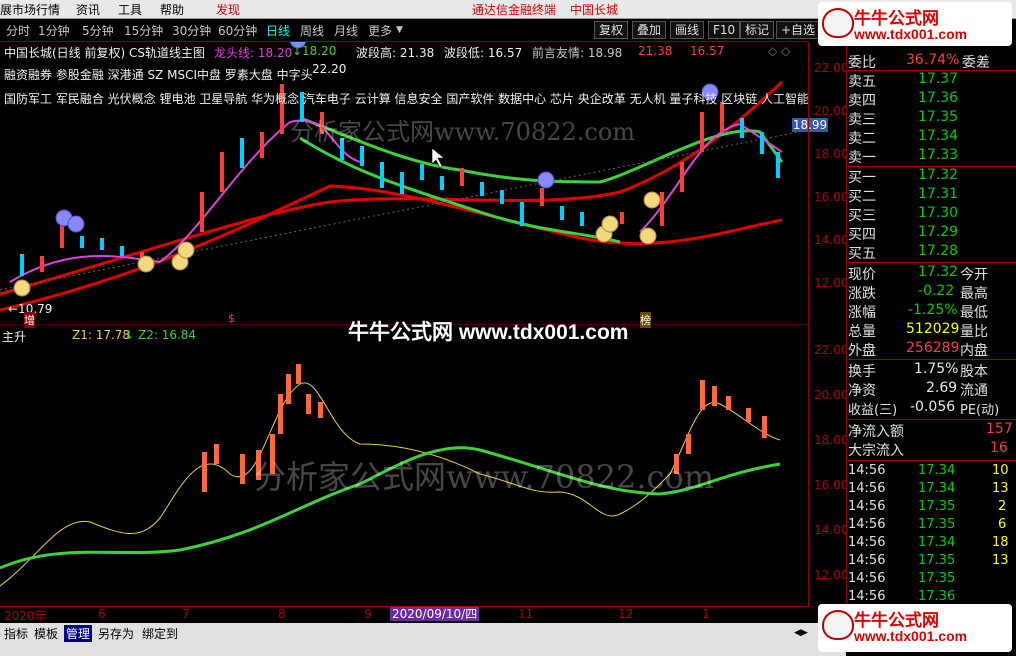 The image size is (1016, 656). I want to click on date-label: 7, so click(186, 614).